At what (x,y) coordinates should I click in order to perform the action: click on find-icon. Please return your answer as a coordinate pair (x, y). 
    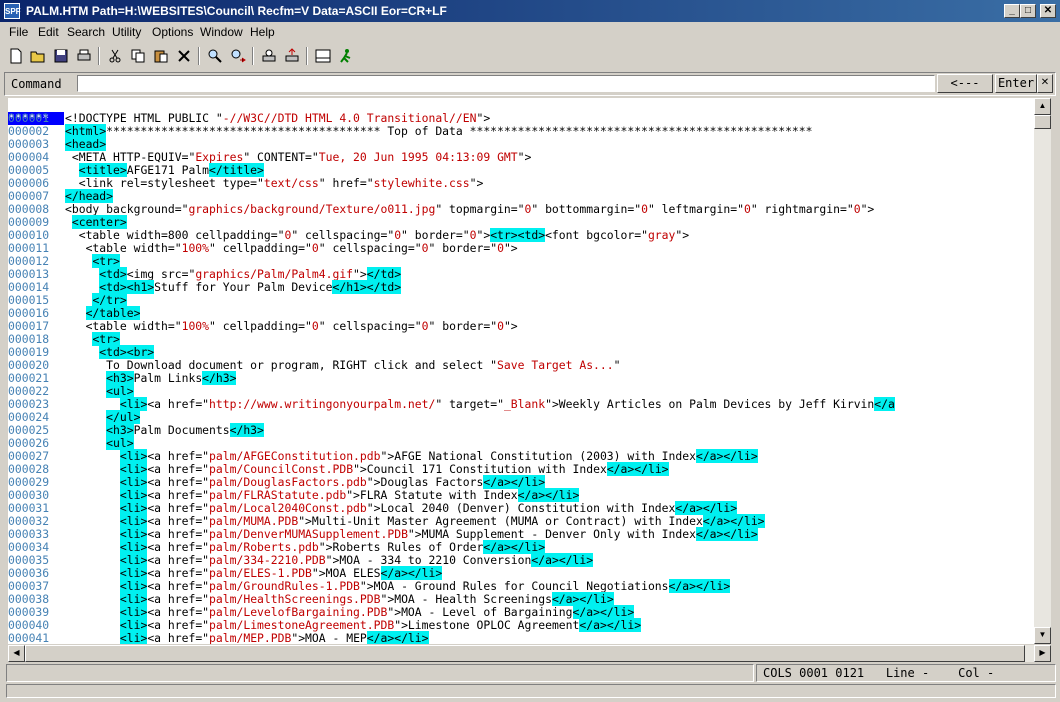
    Looking at the image, I should click on (215, 56).